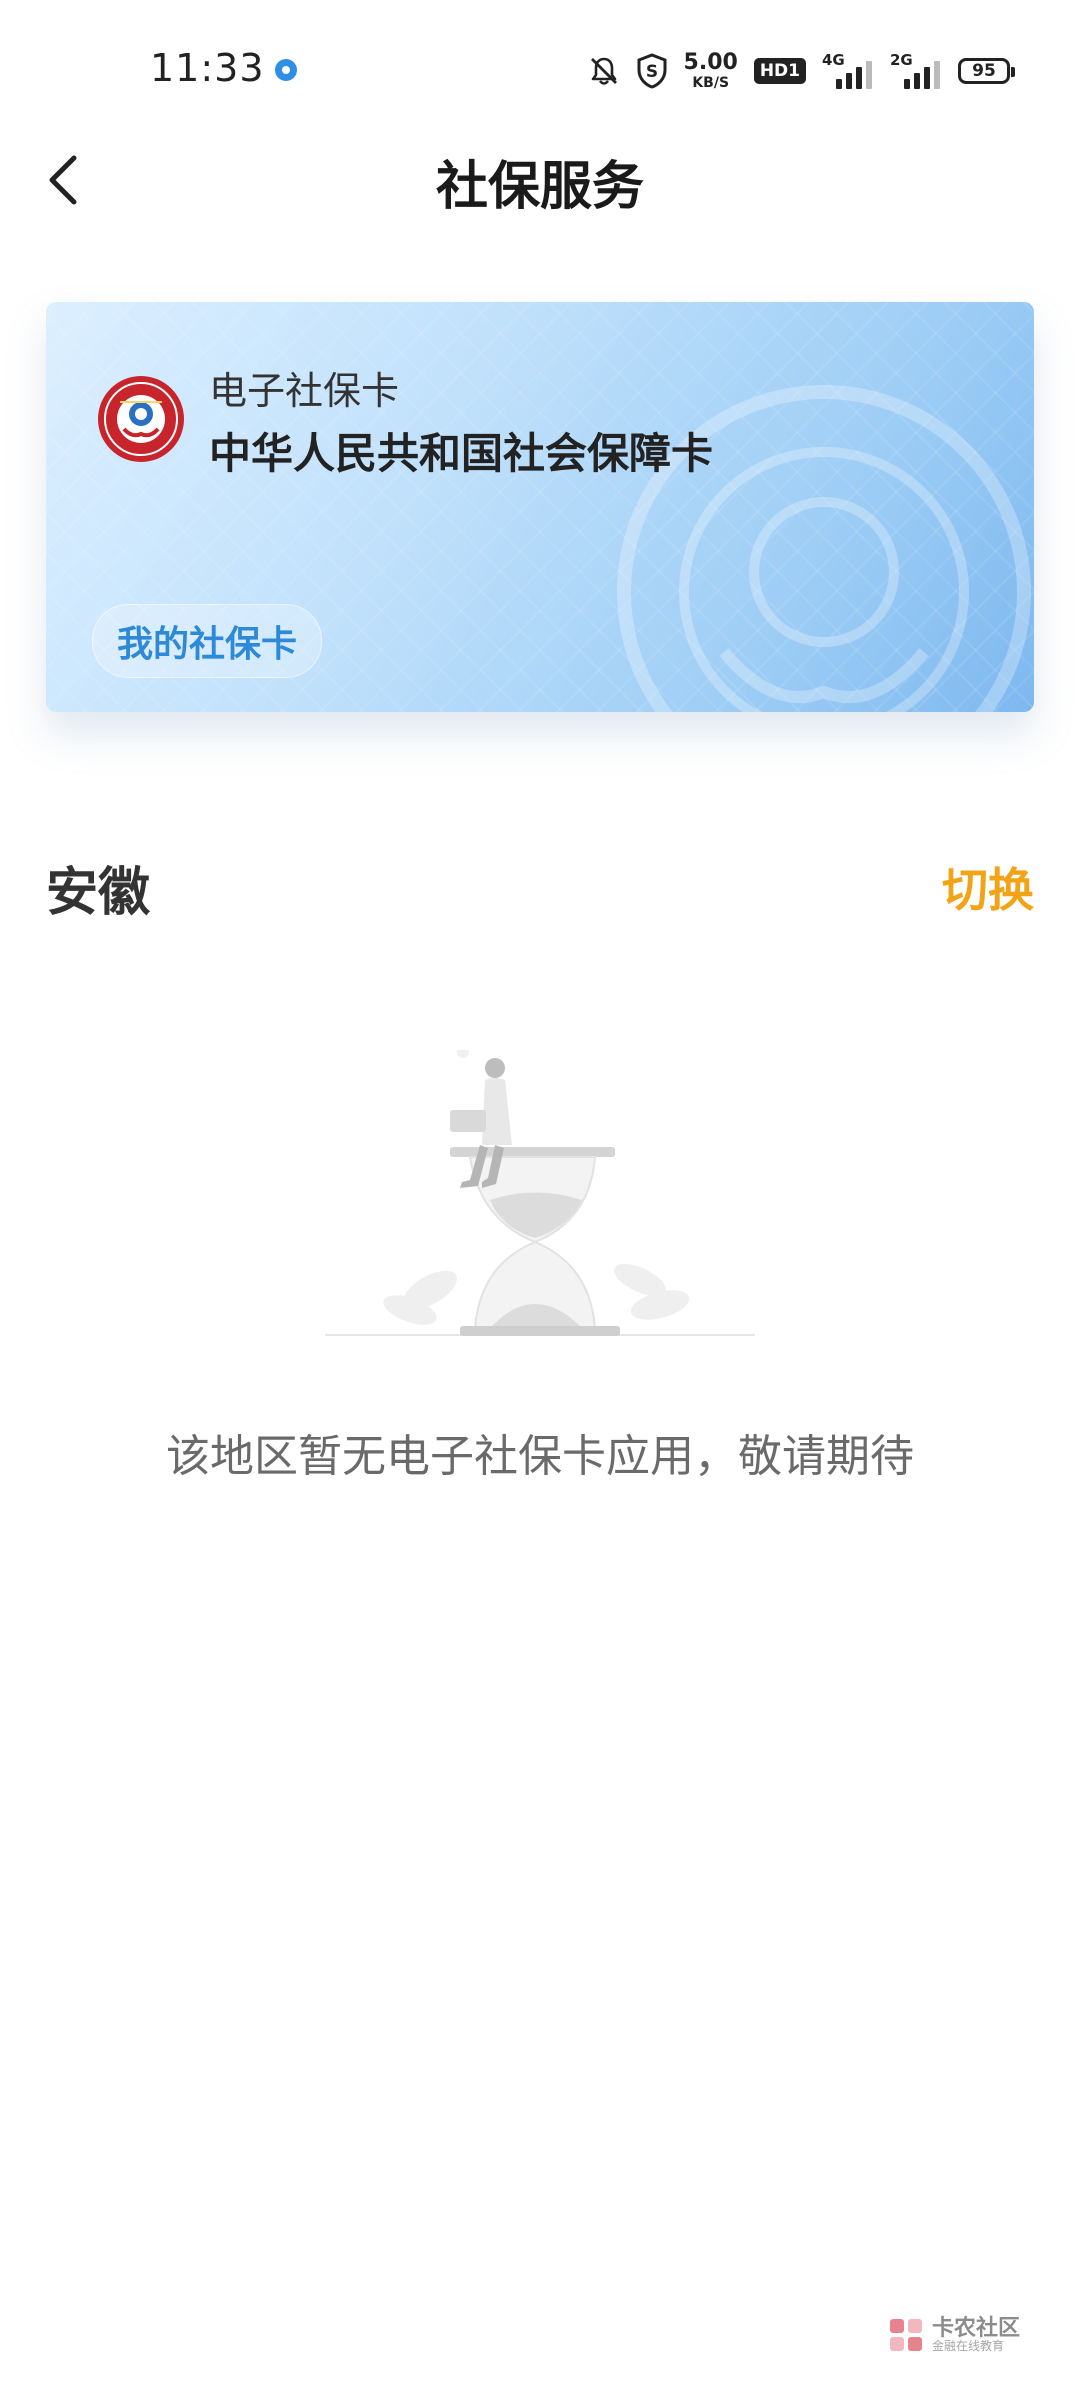 The height and width of the screenshot is (2400, 1080). Describe the element at coordinates (539, 187) in the screenshot. I see `page-title: 社保服务` at that location.